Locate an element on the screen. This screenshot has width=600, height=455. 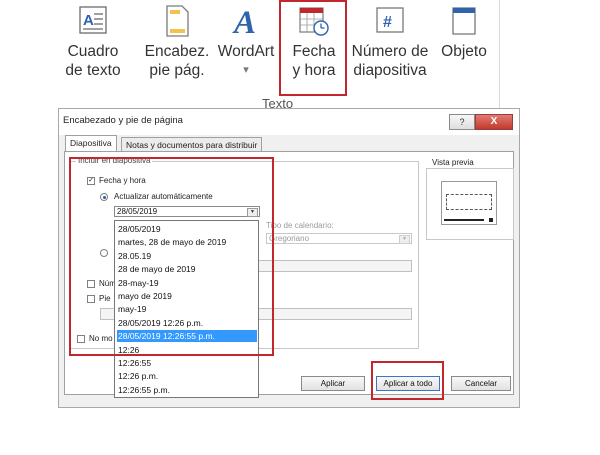
header-footer-button: Encabez. pie pág. is located at coordinates (177, 46).